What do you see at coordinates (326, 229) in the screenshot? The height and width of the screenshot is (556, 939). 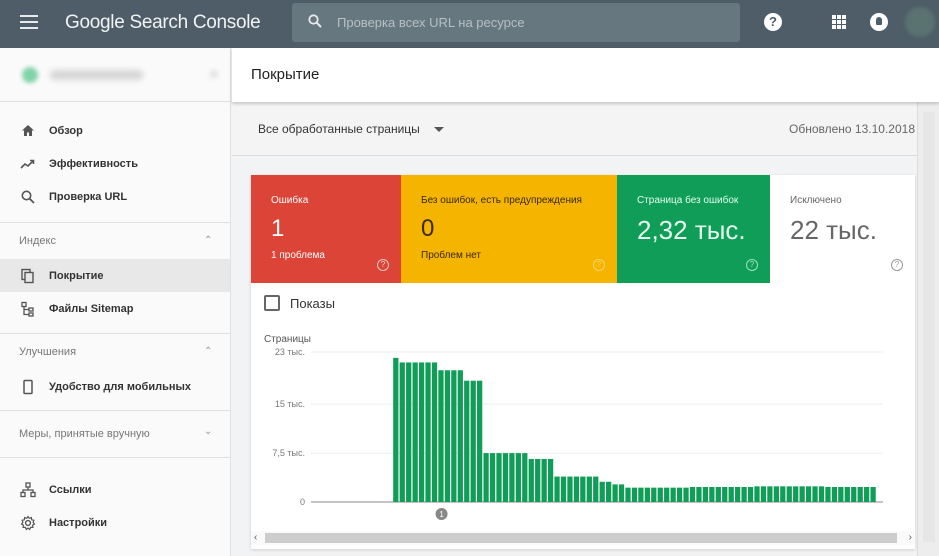 I see `tile-error: Ошибка 1 1 проблема ?` at bounding box center [326, 229].